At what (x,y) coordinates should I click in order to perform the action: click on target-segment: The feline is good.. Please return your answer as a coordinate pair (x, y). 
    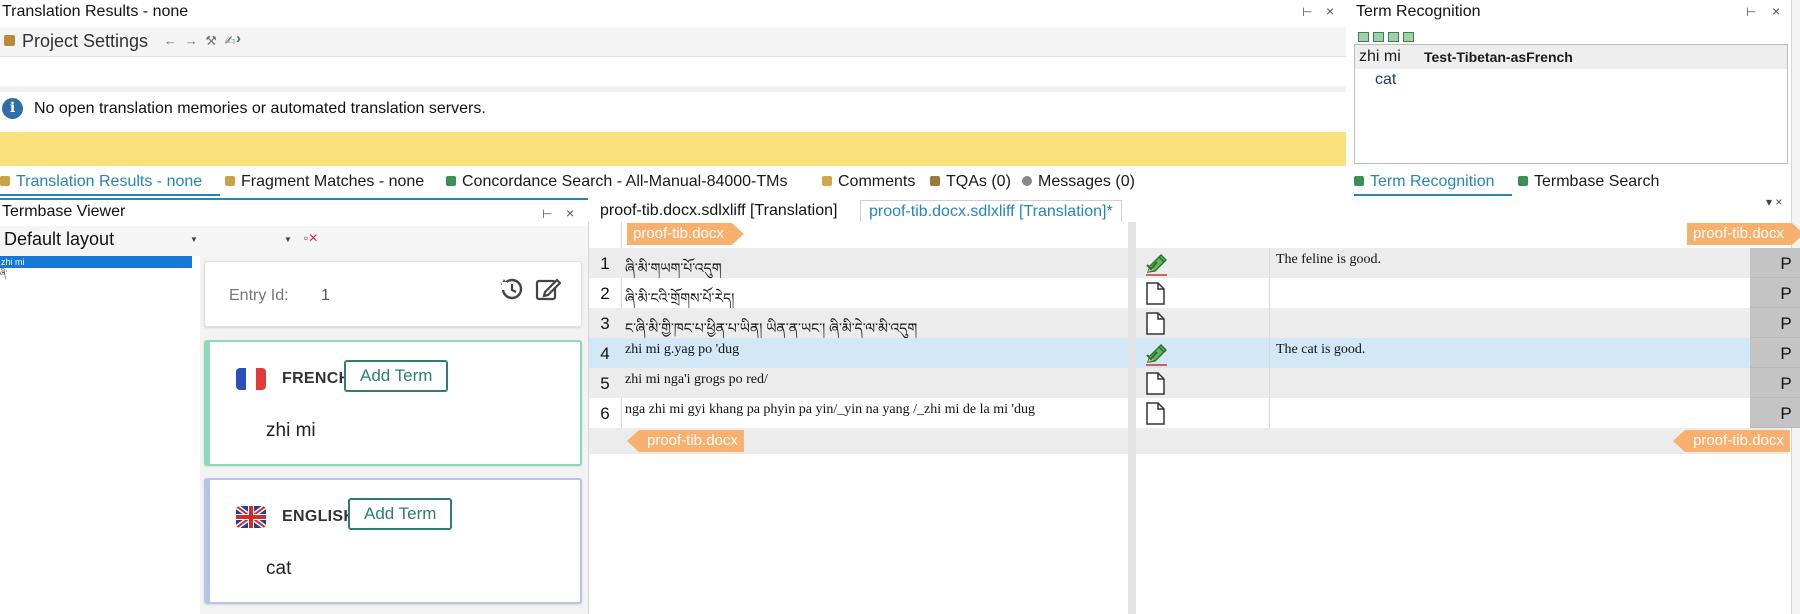
    Looking at the image, I should click on (1509, 263).